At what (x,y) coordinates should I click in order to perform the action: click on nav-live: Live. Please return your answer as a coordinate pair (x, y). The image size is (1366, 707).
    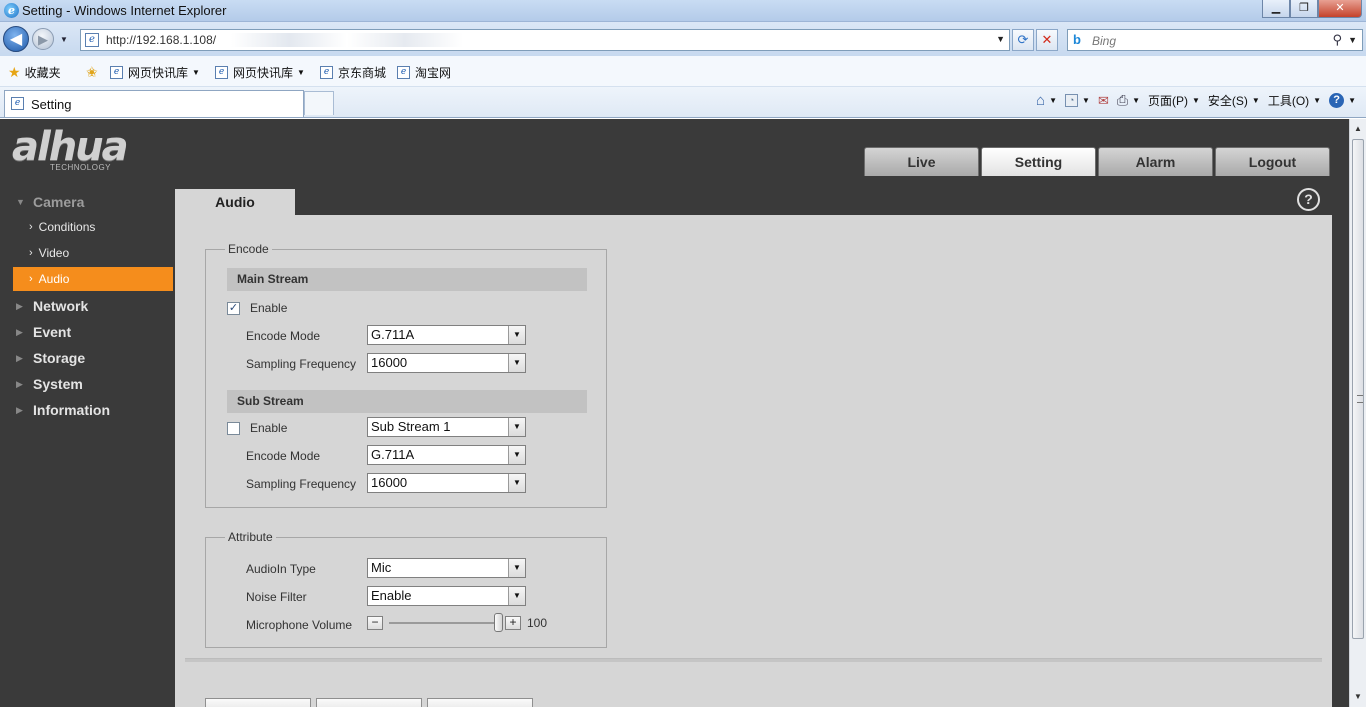
    Looking at the image, I should click on (921, 161).